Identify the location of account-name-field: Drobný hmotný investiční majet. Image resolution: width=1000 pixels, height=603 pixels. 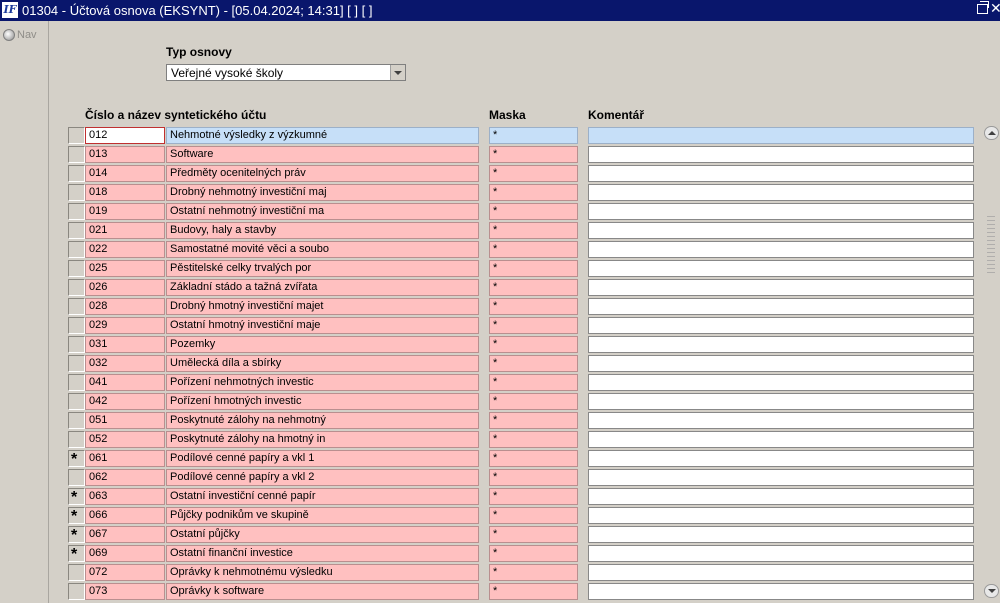
(322, 306).